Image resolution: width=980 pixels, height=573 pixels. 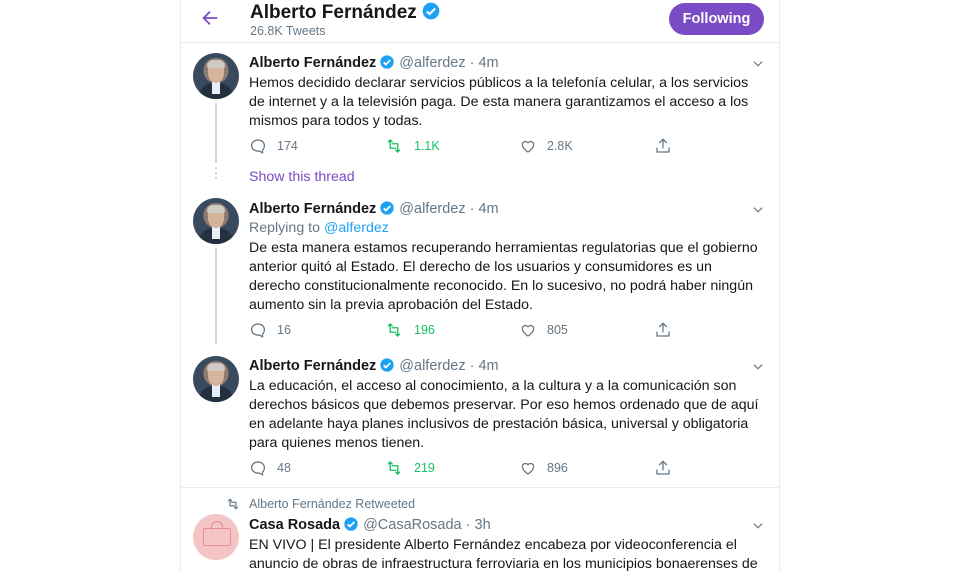 I want to click on retweeted-by-label: Alberto Fernández Retweeted, so click(x=332, y=504).